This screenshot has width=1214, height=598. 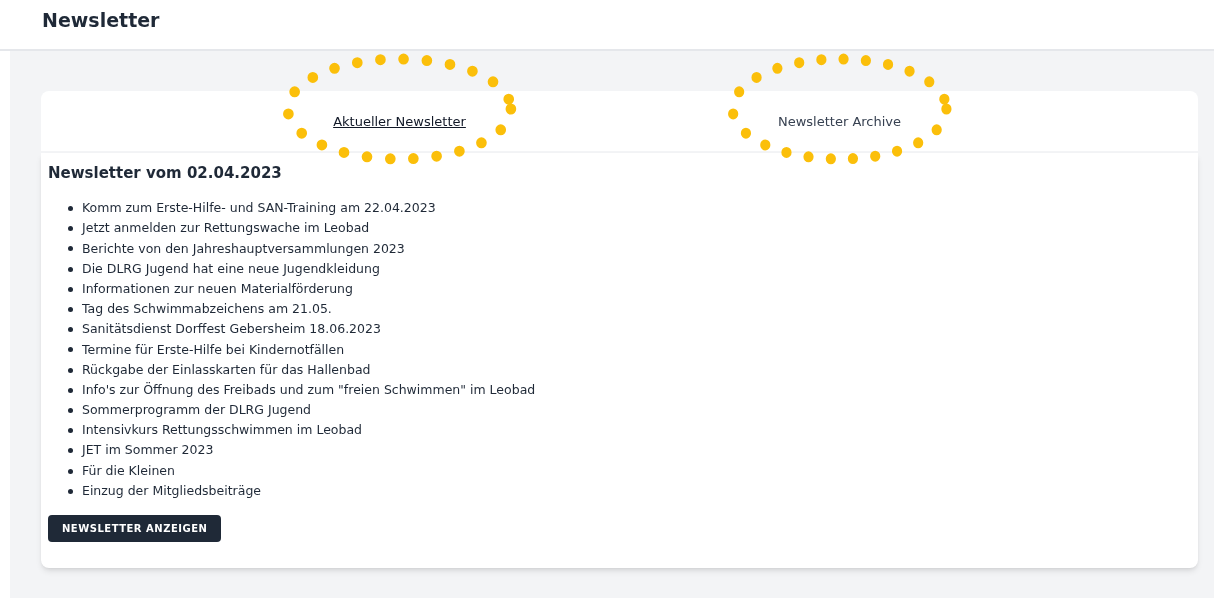 I want to click on newsletter-item: Info's zur Öffnung des Freibads und zum "freien Schwimmen" im Leobad, so click(x=309, y=389).